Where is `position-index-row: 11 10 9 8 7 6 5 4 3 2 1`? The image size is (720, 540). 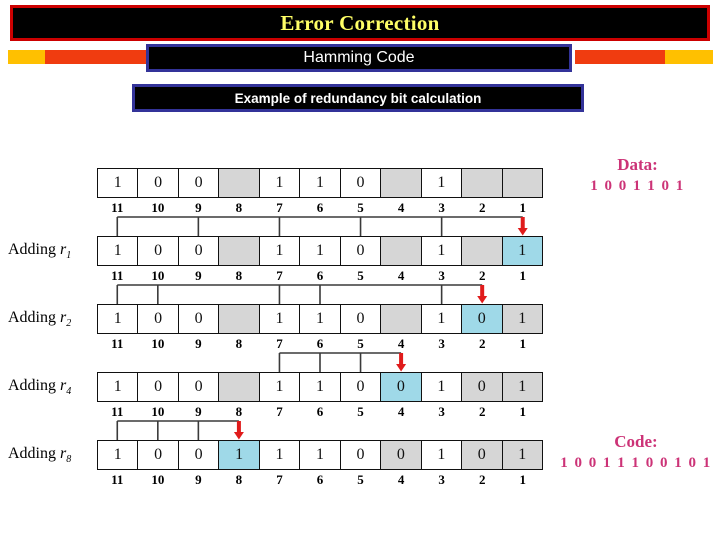
position-index-row: 11 10 9 8 7 6 5 4 3 2 1 is located at coordinates (320, 480).